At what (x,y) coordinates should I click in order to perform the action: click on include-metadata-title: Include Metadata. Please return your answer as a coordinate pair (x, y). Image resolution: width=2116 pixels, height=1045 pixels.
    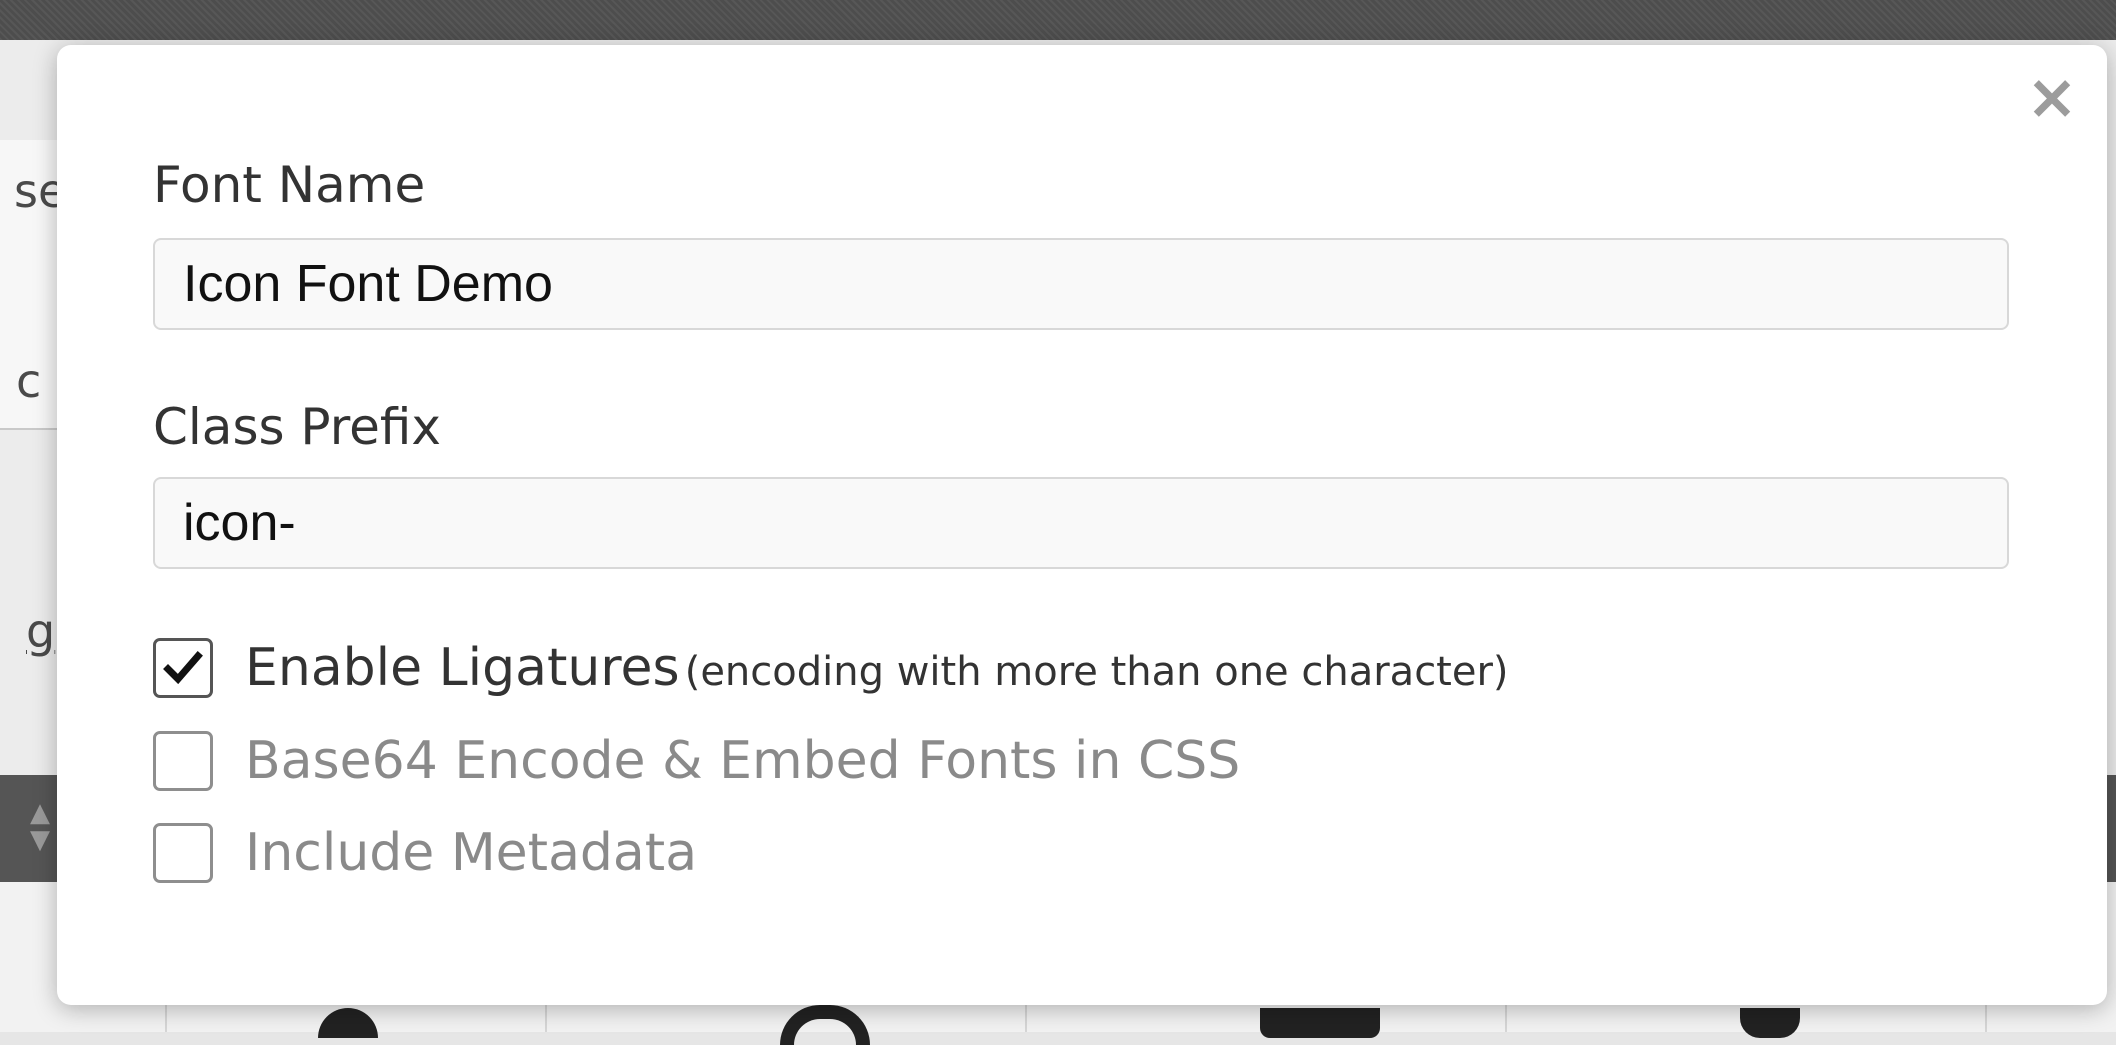
    Looking at the image, I should click on (471, 853).